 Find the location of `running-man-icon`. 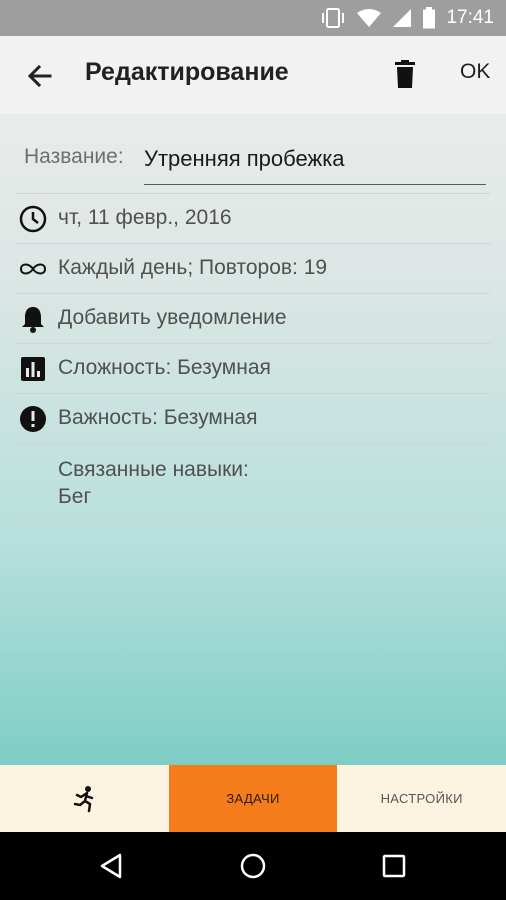

running-man-icon is located at coordinates (84, 798).